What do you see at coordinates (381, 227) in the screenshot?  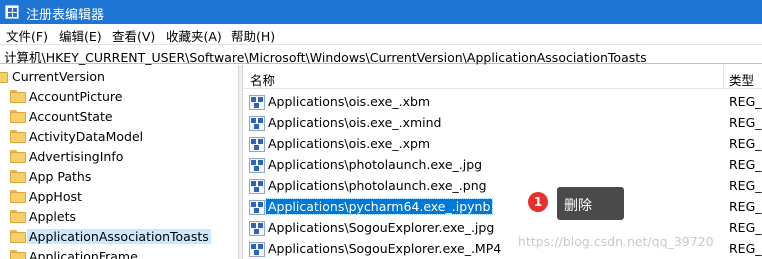 I see `value-name: Applications\SogouExplorer.exe_.jpg` at bounding box center [381, 227].